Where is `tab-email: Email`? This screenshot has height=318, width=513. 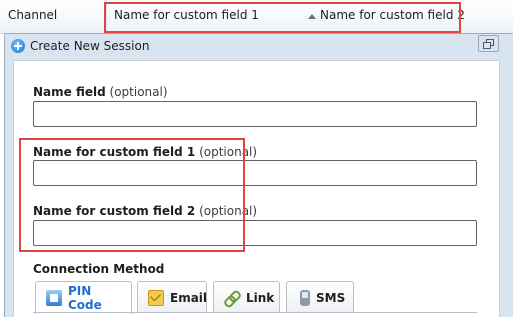
tab-email: Email is located at coordinates (172, 297).